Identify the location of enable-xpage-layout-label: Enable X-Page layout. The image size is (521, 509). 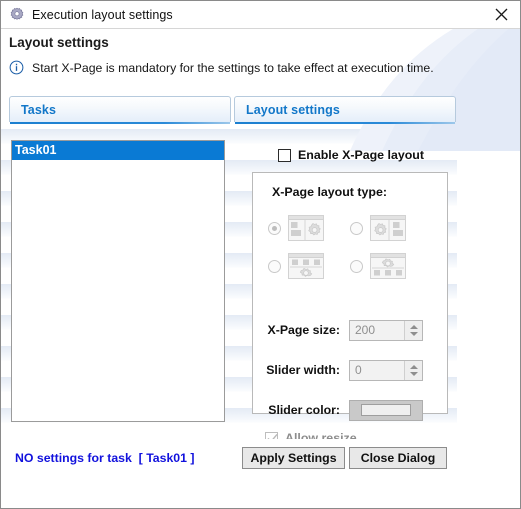
(361, 155).